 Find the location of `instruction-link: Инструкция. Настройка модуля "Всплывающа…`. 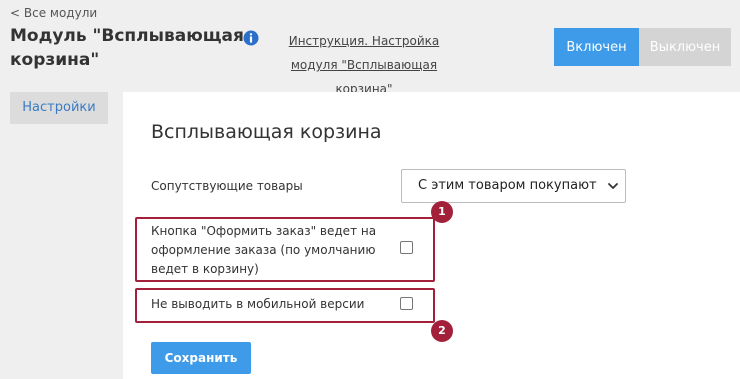

instruction-link: Инструкция. Настройка модуля "Всплывающа… is located at coordinates (364, 65).